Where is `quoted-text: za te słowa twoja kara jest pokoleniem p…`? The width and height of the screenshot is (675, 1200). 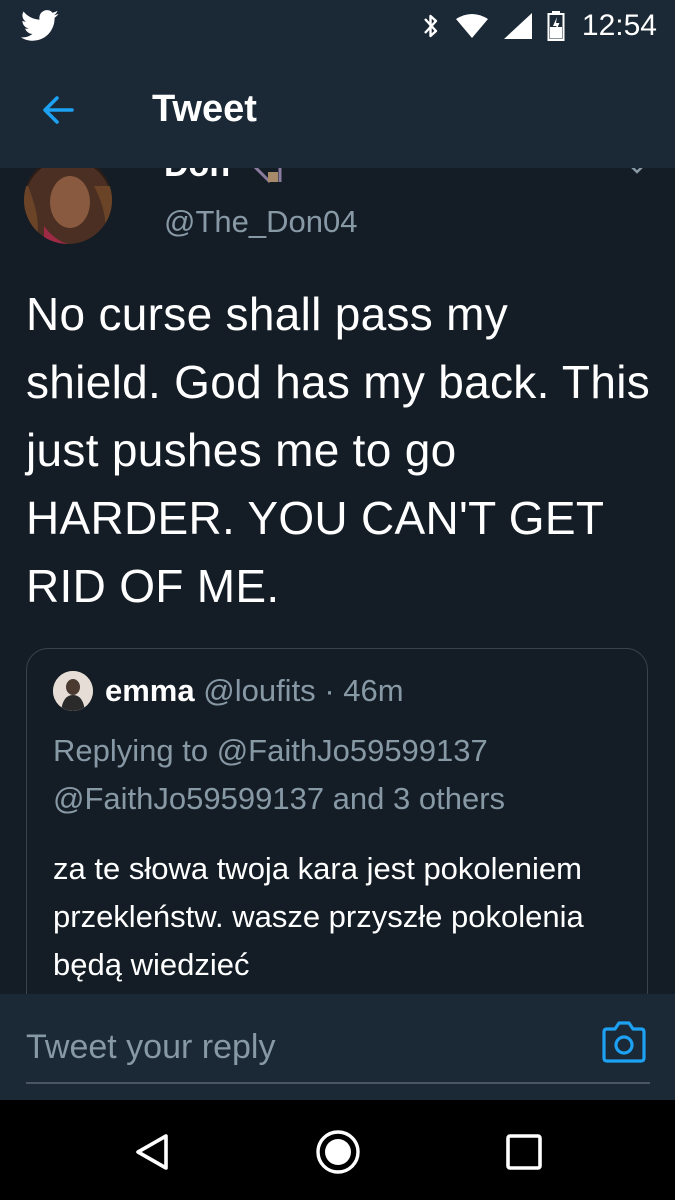
quoted-text: za te słowa twoja kara jest pokoleniem p… is located at coordinates (318, 916).